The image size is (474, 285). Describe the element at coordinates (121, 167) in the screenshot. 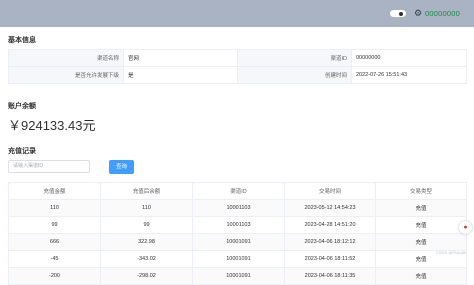

I see `search-button: 查询` at that location.